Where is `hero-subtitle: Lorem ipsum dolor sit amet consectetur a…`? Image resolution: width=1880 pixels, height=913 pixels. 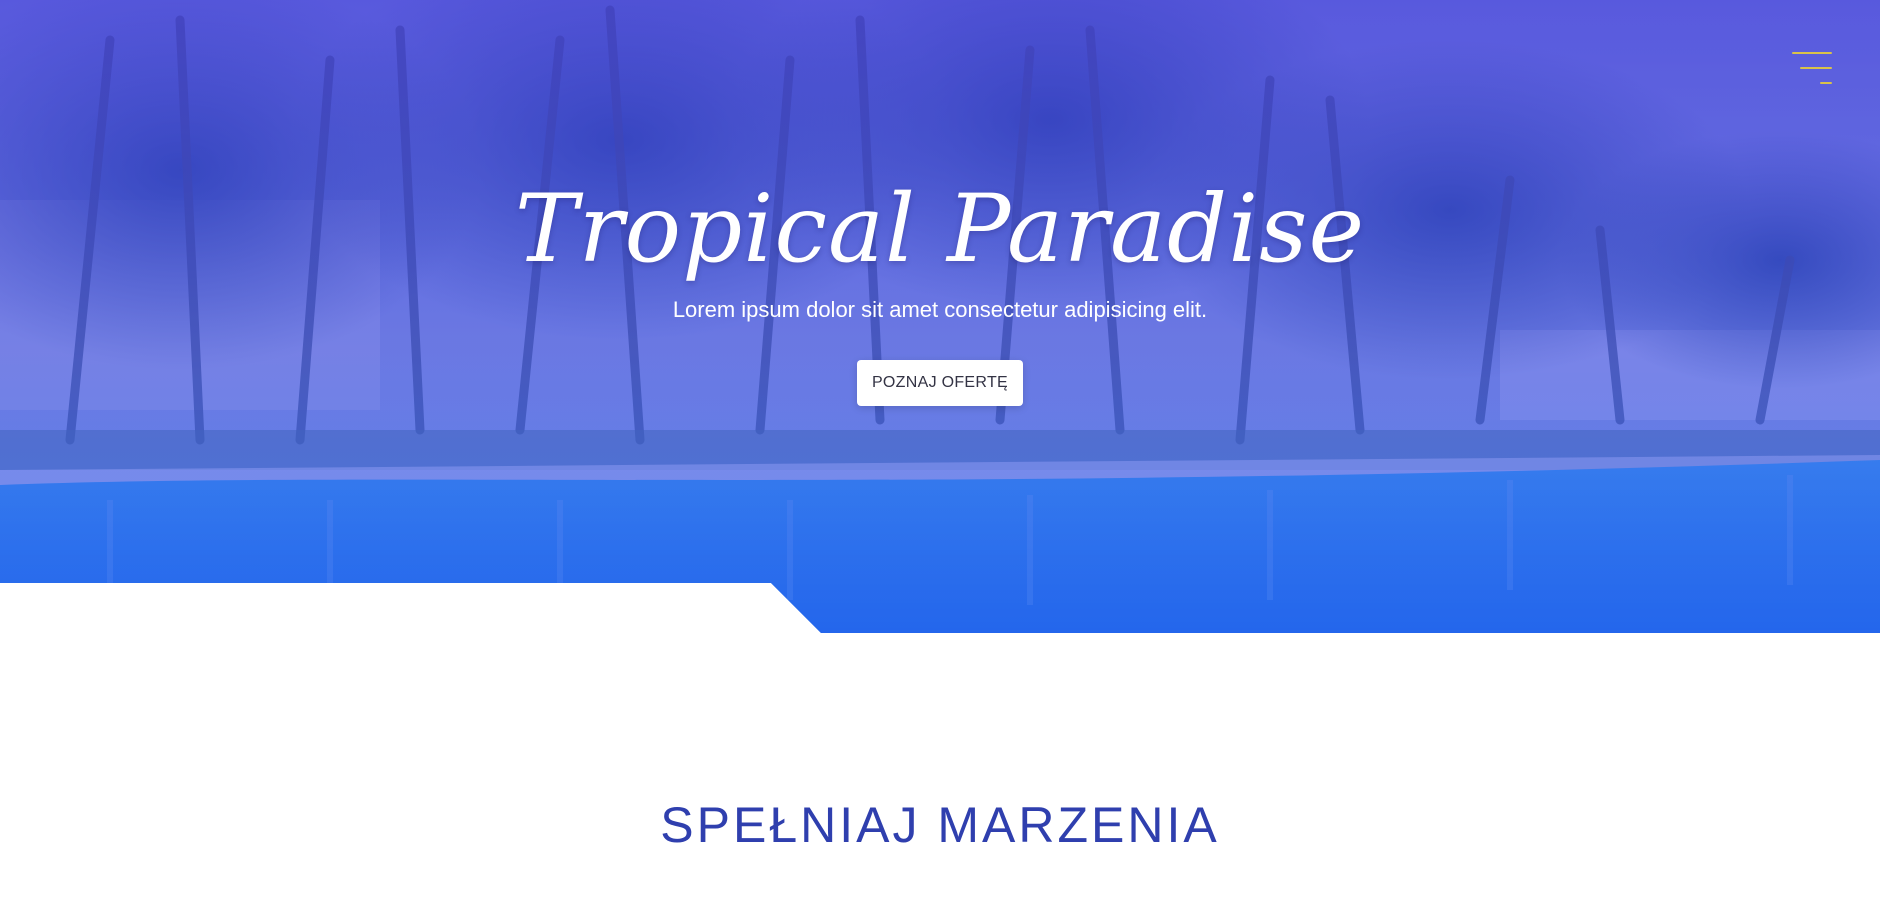 hero-subtitle: Lorem ipsum dolor sit amet consectetur a… is located at coordinates (940, 309).